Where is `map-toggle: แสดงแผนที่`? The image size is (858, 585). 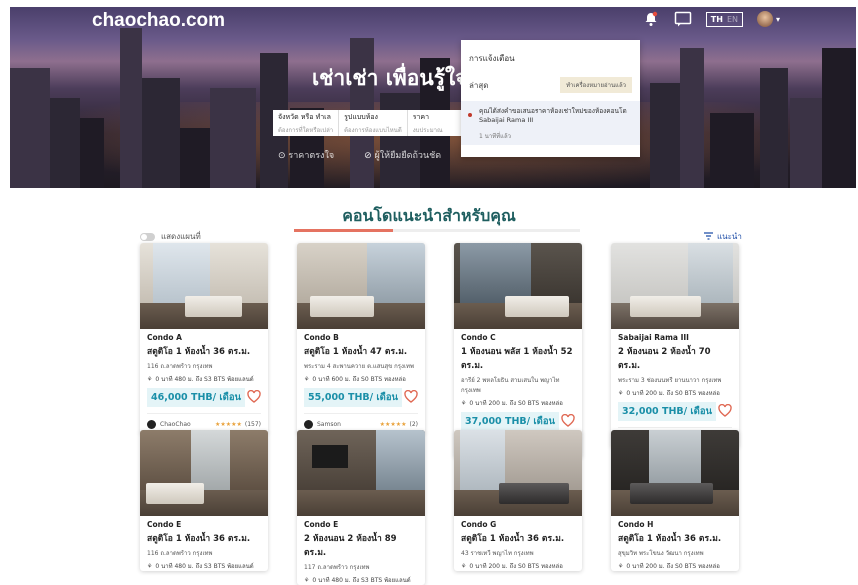 map-toggle: แสดงแผนที่ is located at coordinates (170, 236).